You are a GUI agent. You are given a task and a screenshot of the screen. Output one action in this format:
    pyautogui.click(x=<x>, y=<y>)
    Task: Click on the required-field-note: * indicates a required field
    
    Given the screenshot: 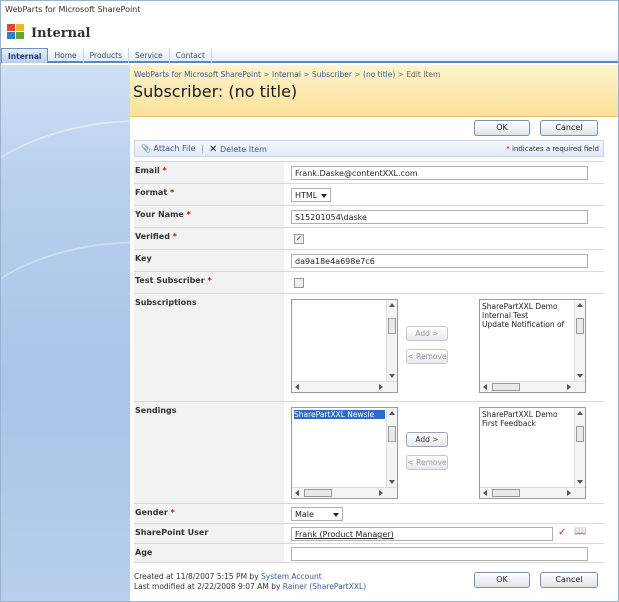 What is the action you would take?
    pyautogui.click(x=552, y=149)
    